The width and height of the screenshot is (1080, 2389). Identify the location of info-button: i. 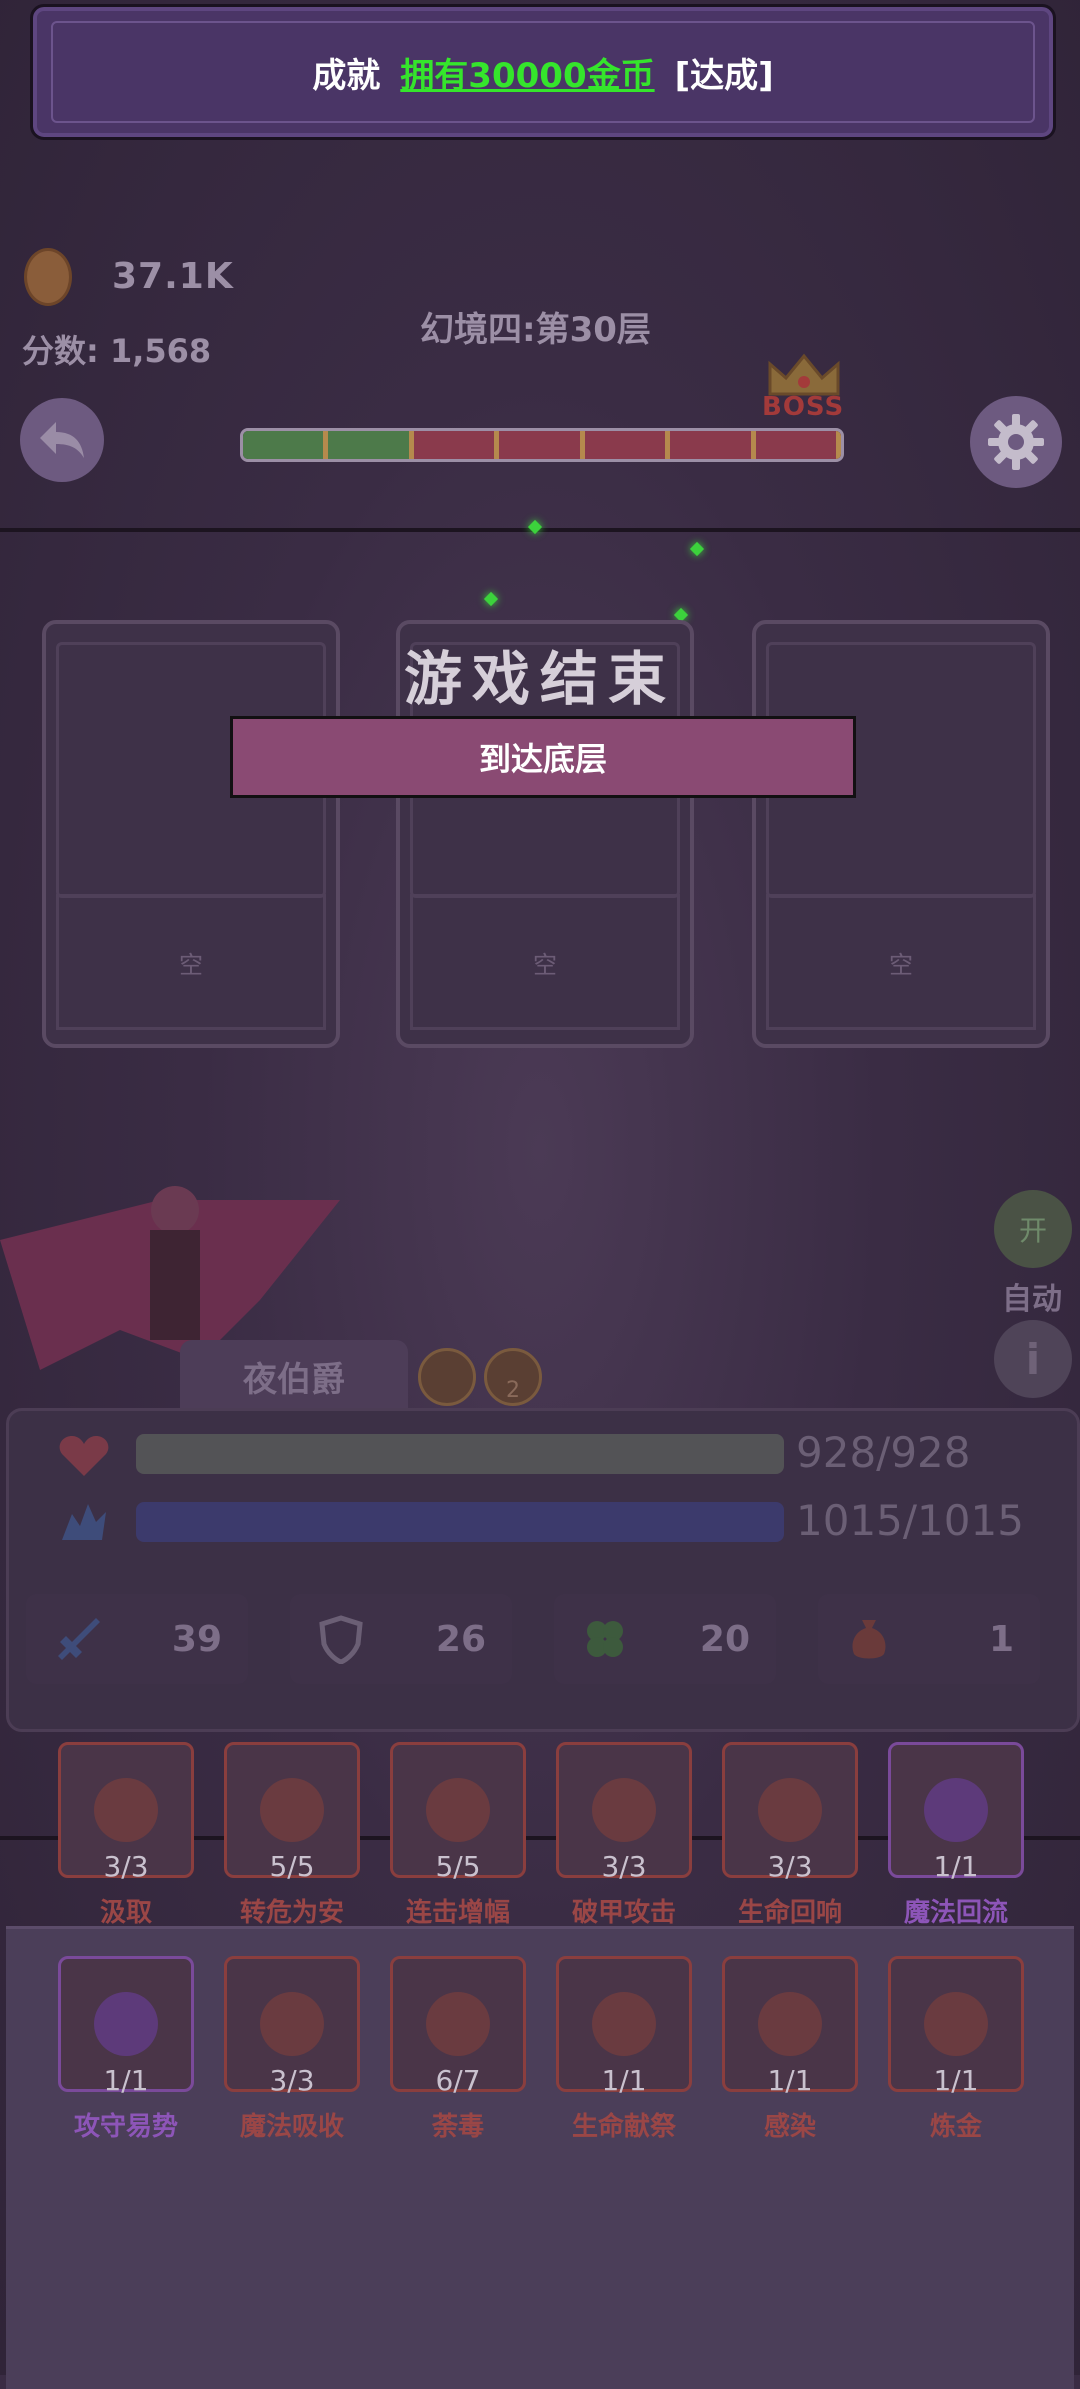
(1033, 1359).